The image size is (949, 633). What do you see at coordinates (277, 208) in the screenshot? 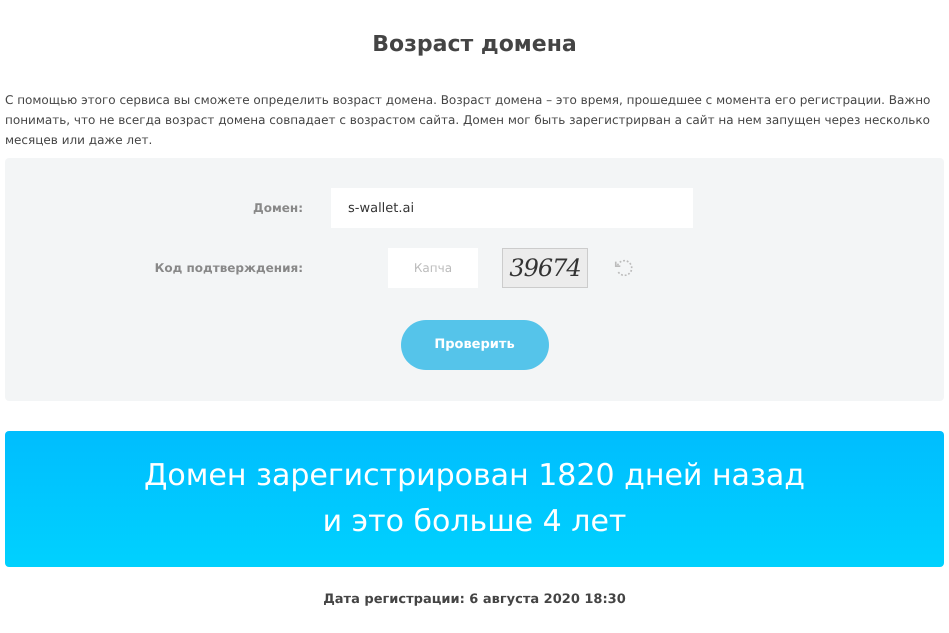
I see `field-label: Домен:` at bounding box center [277, 208].